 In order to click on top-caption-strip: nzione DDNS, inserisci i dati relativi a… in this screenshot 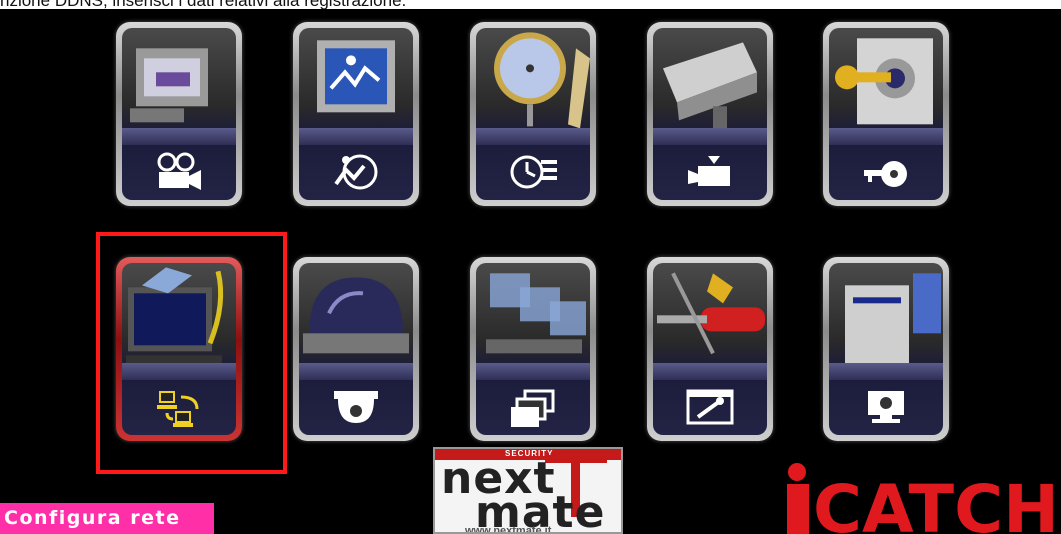, I will do `click(530, 4)`.